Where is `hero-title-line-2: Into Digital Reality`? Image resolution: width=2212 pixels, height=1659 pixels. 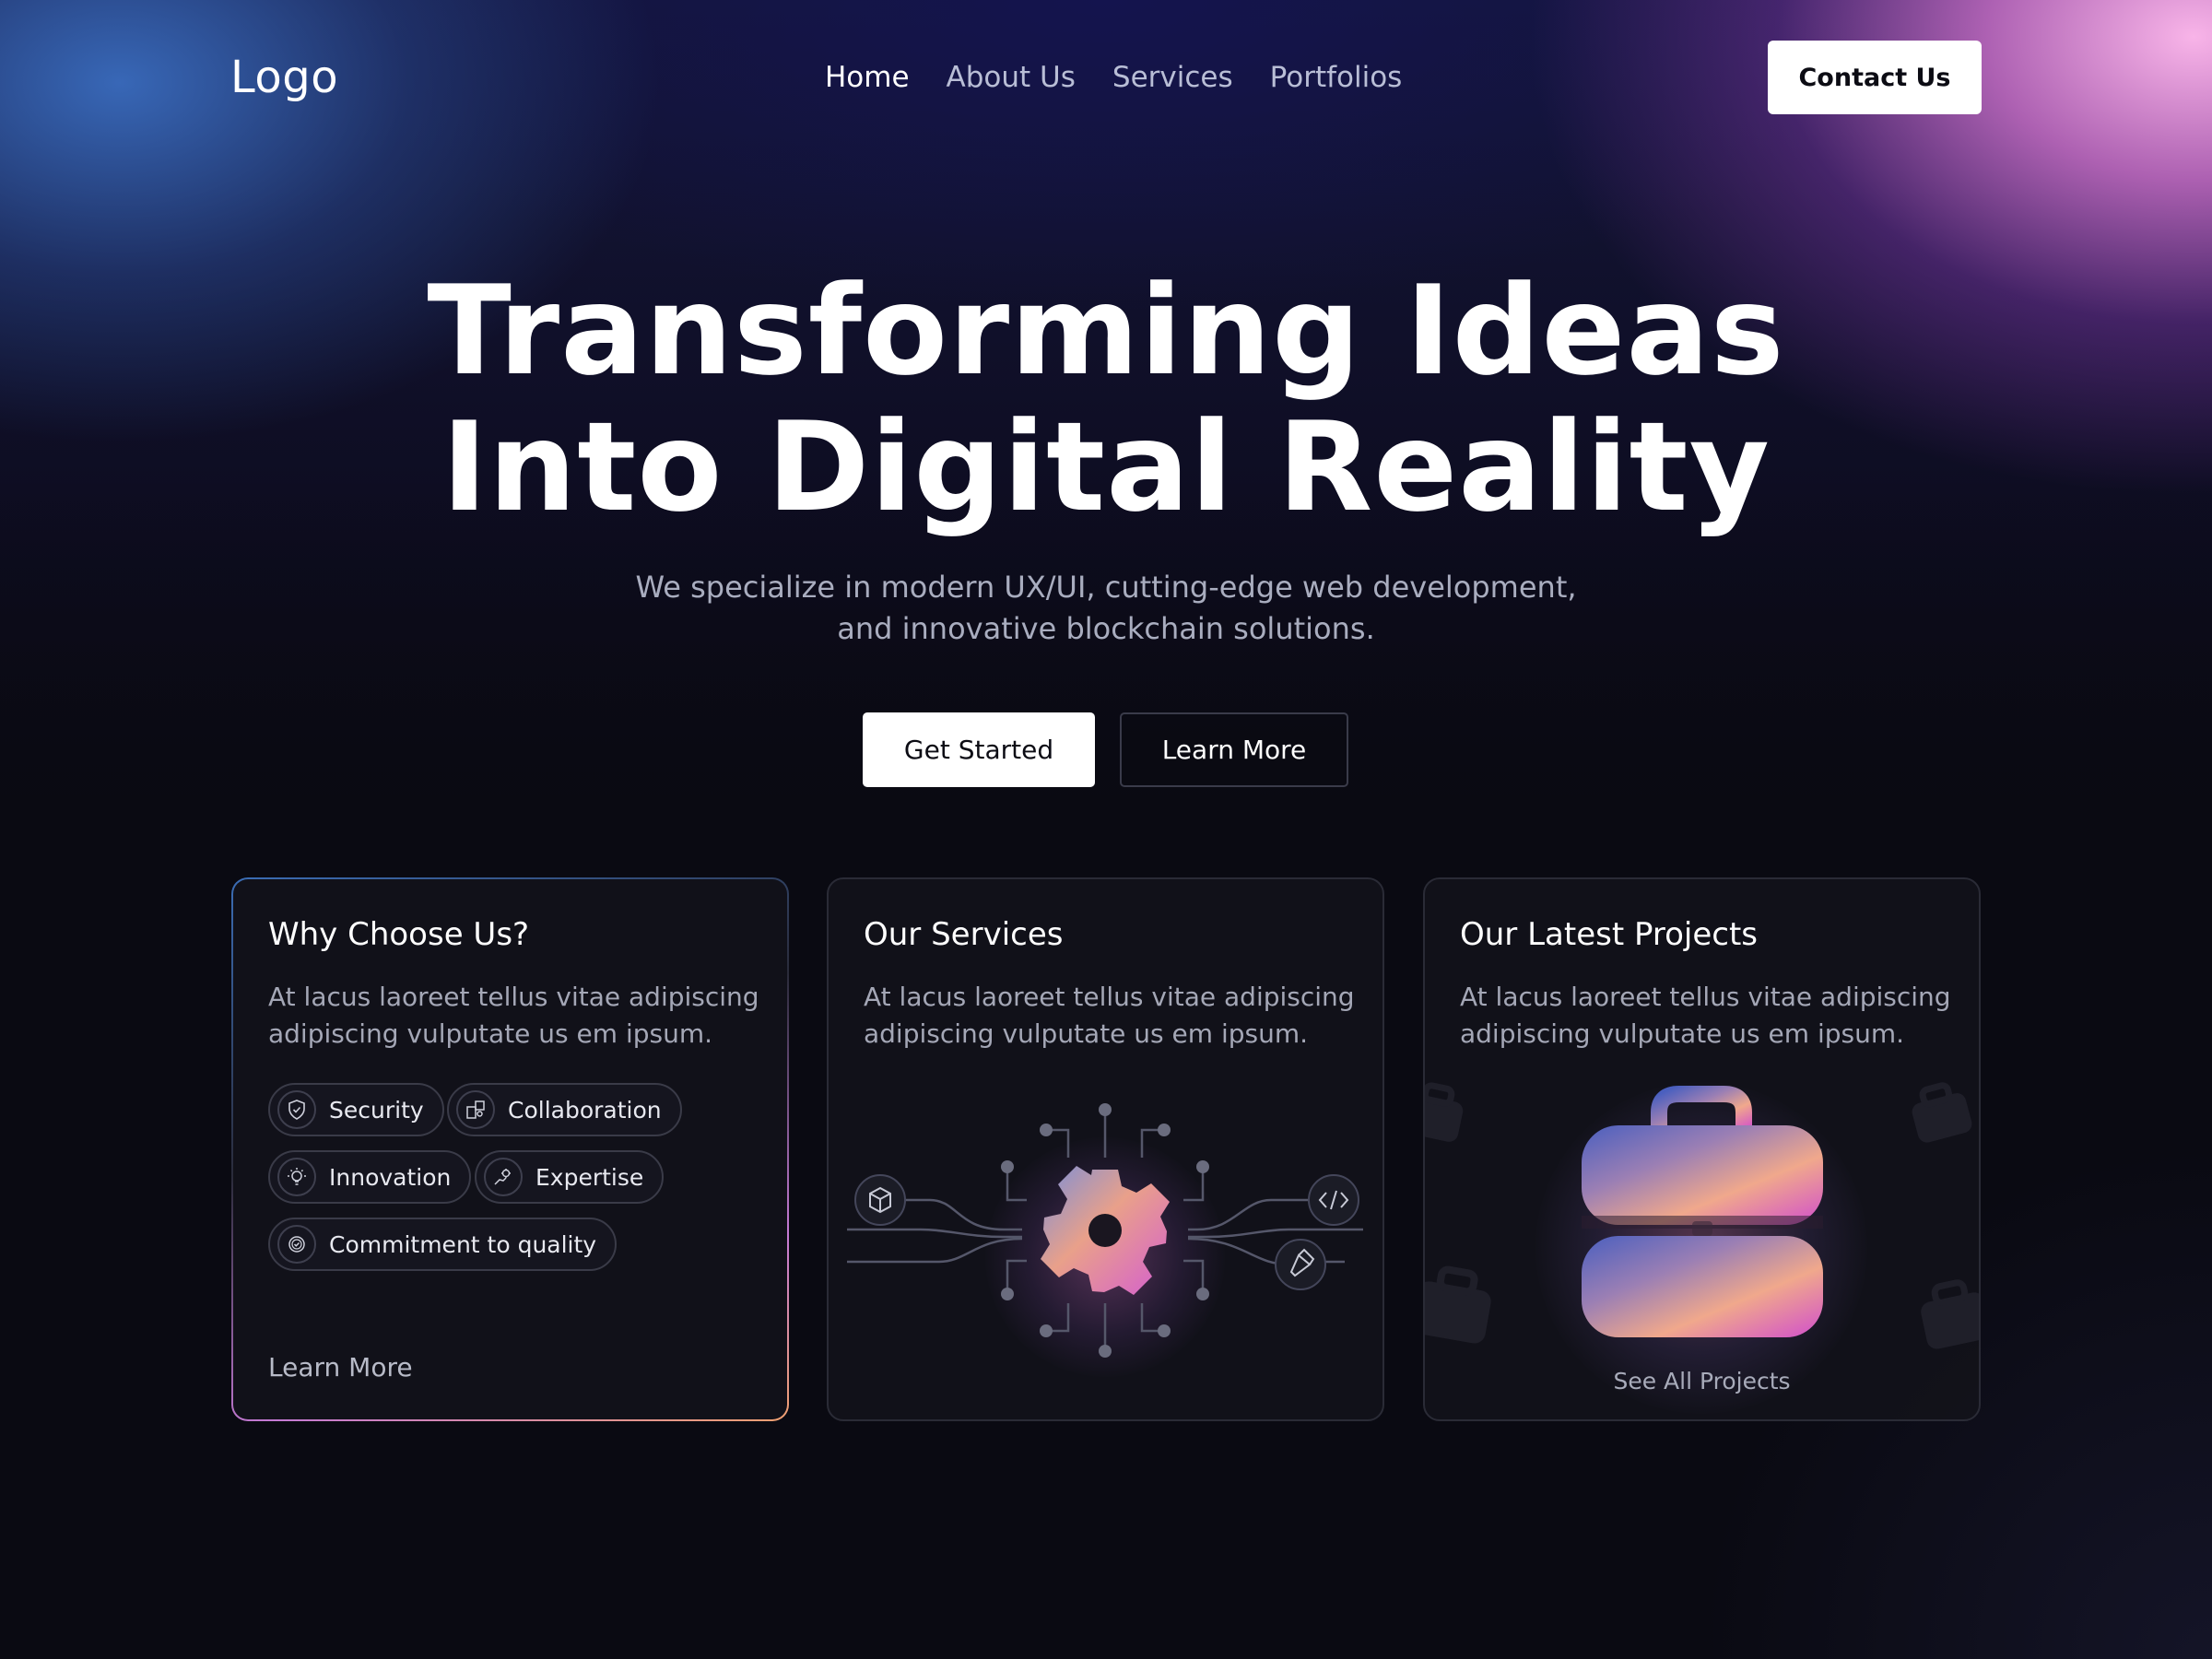 hero-title-line-2: Into Digital Reality is located at coordinates (1106, 467).